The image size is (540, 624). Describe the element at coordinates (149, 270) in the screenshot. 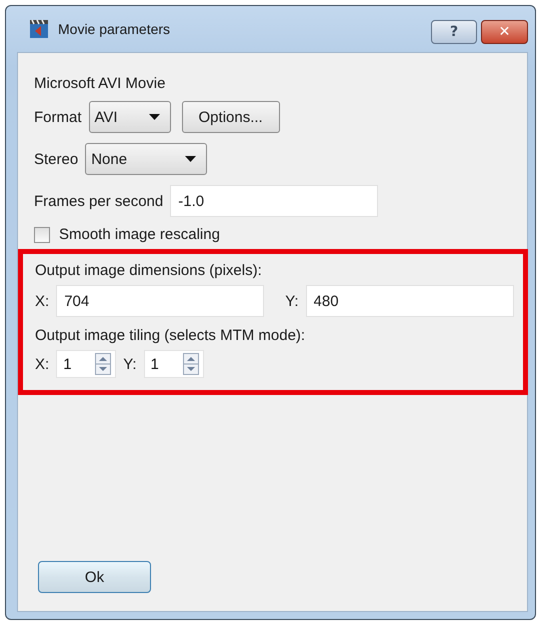

I see `section-label: Output image dimensions (pixels):` at that location.